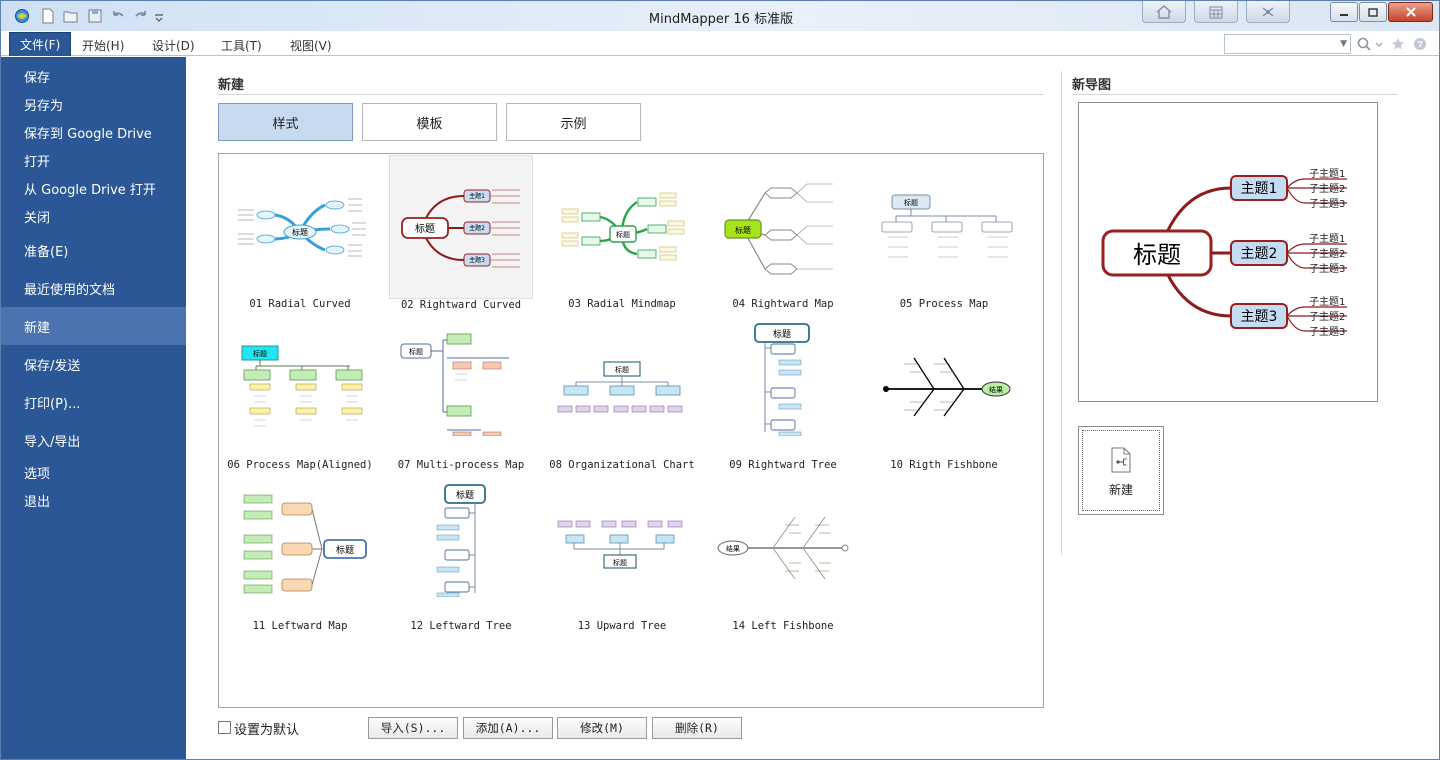 This screenshot has width=1440, height=760. What do you see at coordinates (573, 122) in the screenshot?
I see `tab-examples: 示例` at bounding box center [573, 122].